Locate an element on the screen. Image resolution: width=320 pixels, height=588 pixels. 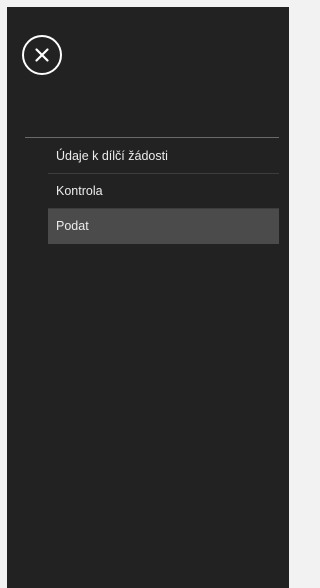
navigation-menu: Údaje k dílčí žádosti Kontrola Podat is located at coordinates (163, 191).